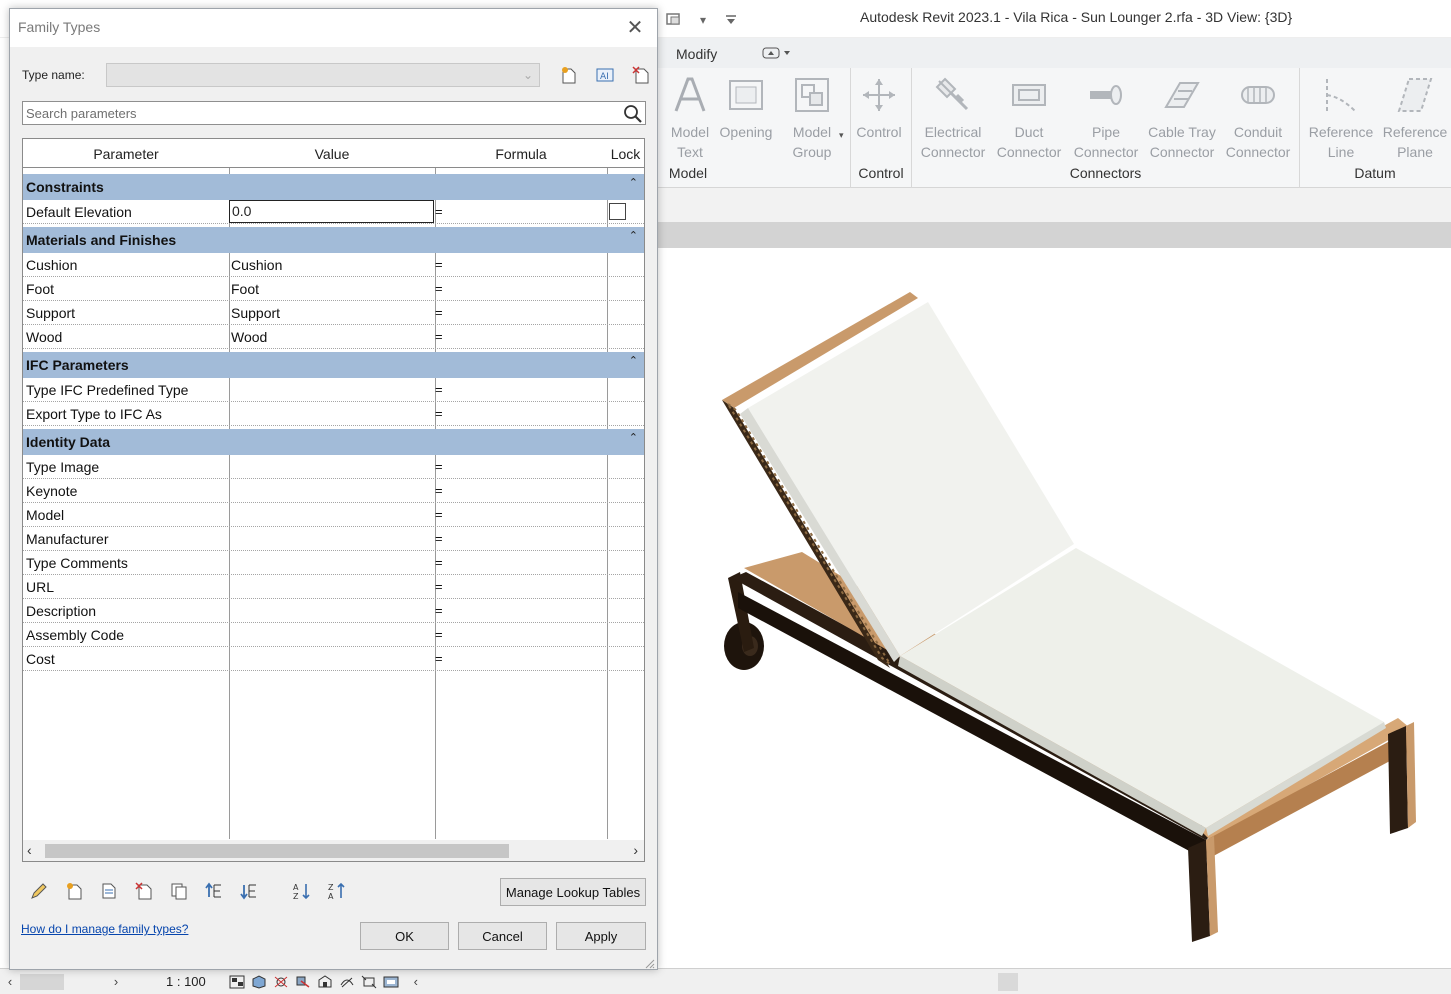  I want to click on group-header-ifc-parameters: IFC Parameters ⌃, so click(333, 365).